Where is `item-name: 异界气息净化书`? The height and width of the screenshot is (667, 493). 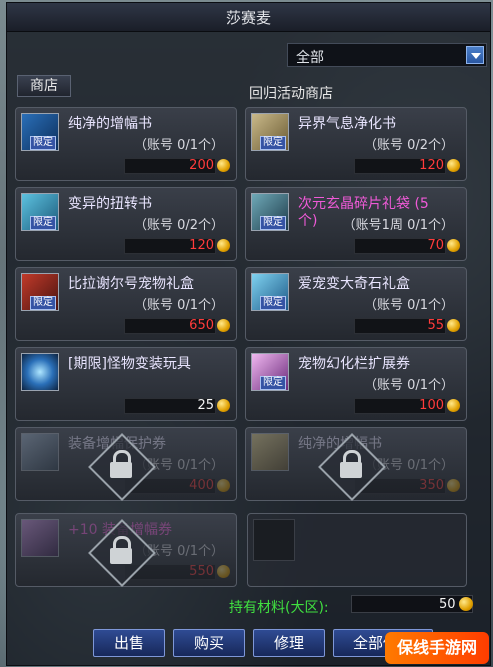
item-name: 异界气息净化书 is located at coordinates (347, 124).